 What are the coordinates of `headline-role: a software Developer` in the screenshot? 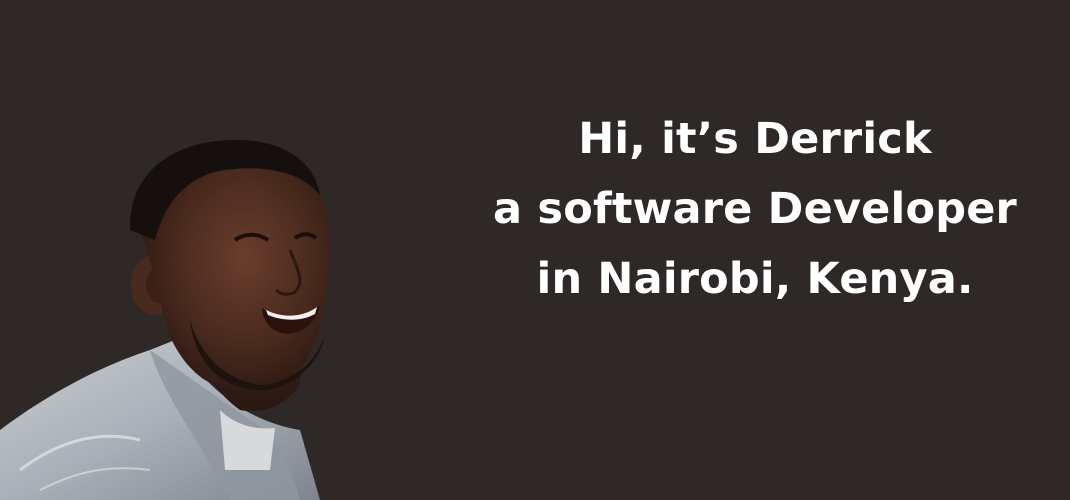 It's located at (755, 209).